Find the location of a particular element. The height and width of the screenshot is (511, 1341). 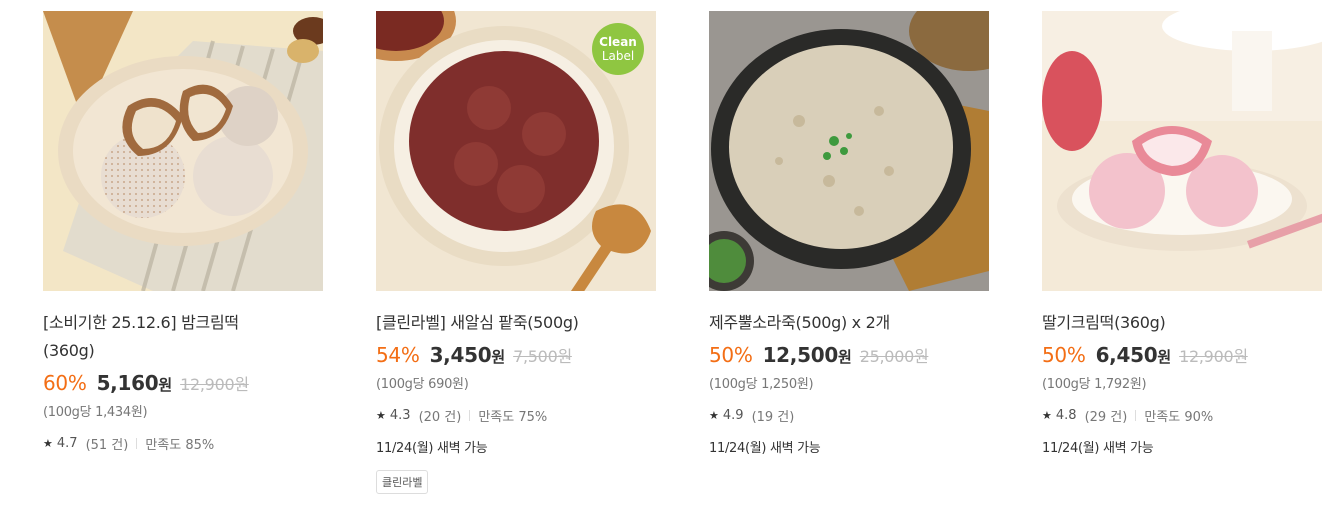

price-row: 54% 3,450 원 7,500원 is located at coordinates (516, 357).